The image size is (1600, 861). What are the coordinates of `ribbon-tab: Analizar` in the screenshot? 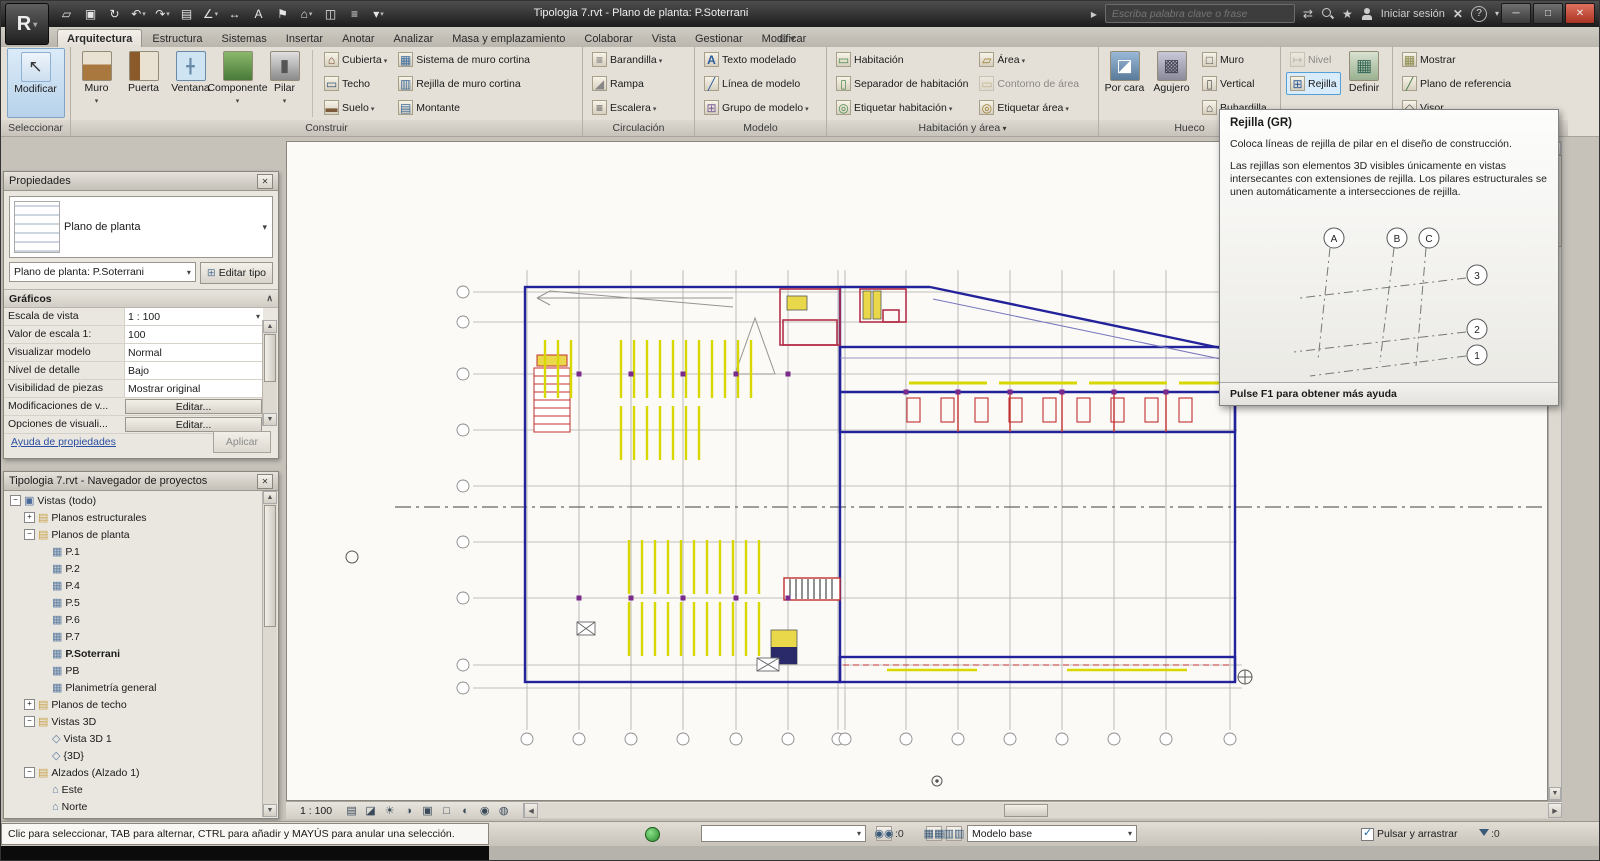 It's located at (414, 38).